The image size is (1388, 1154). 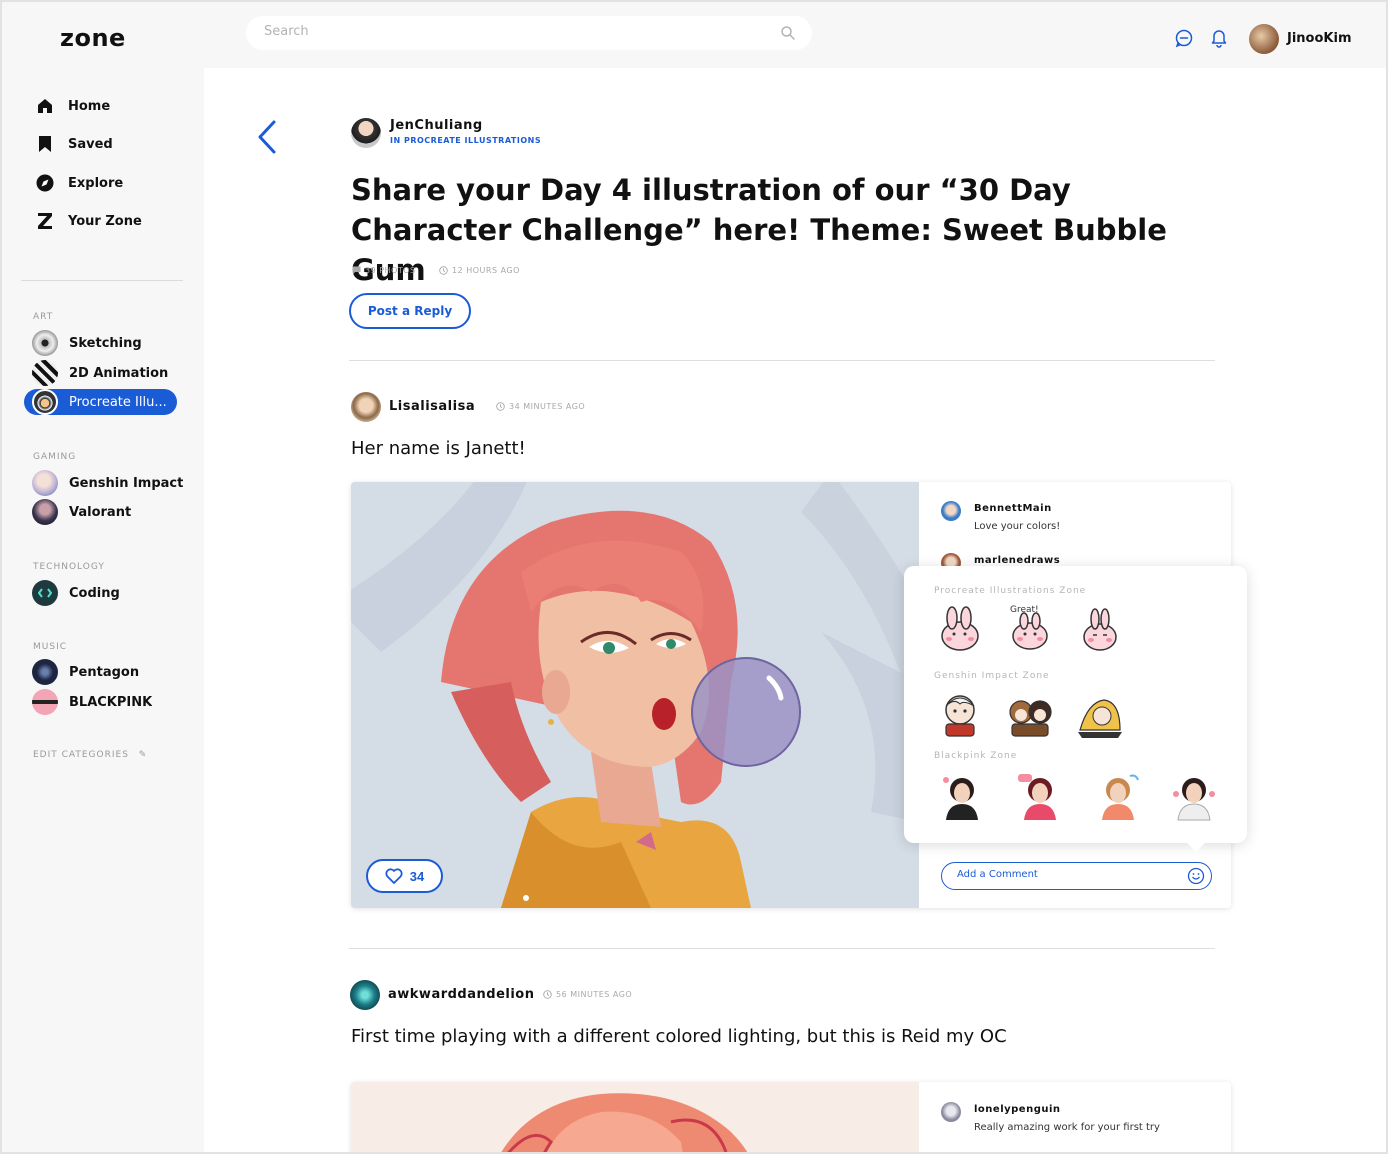 What do you see at coordinates (394, 876) in the screenshot?
I see `heart-icon` at bounding box center [394, 876].